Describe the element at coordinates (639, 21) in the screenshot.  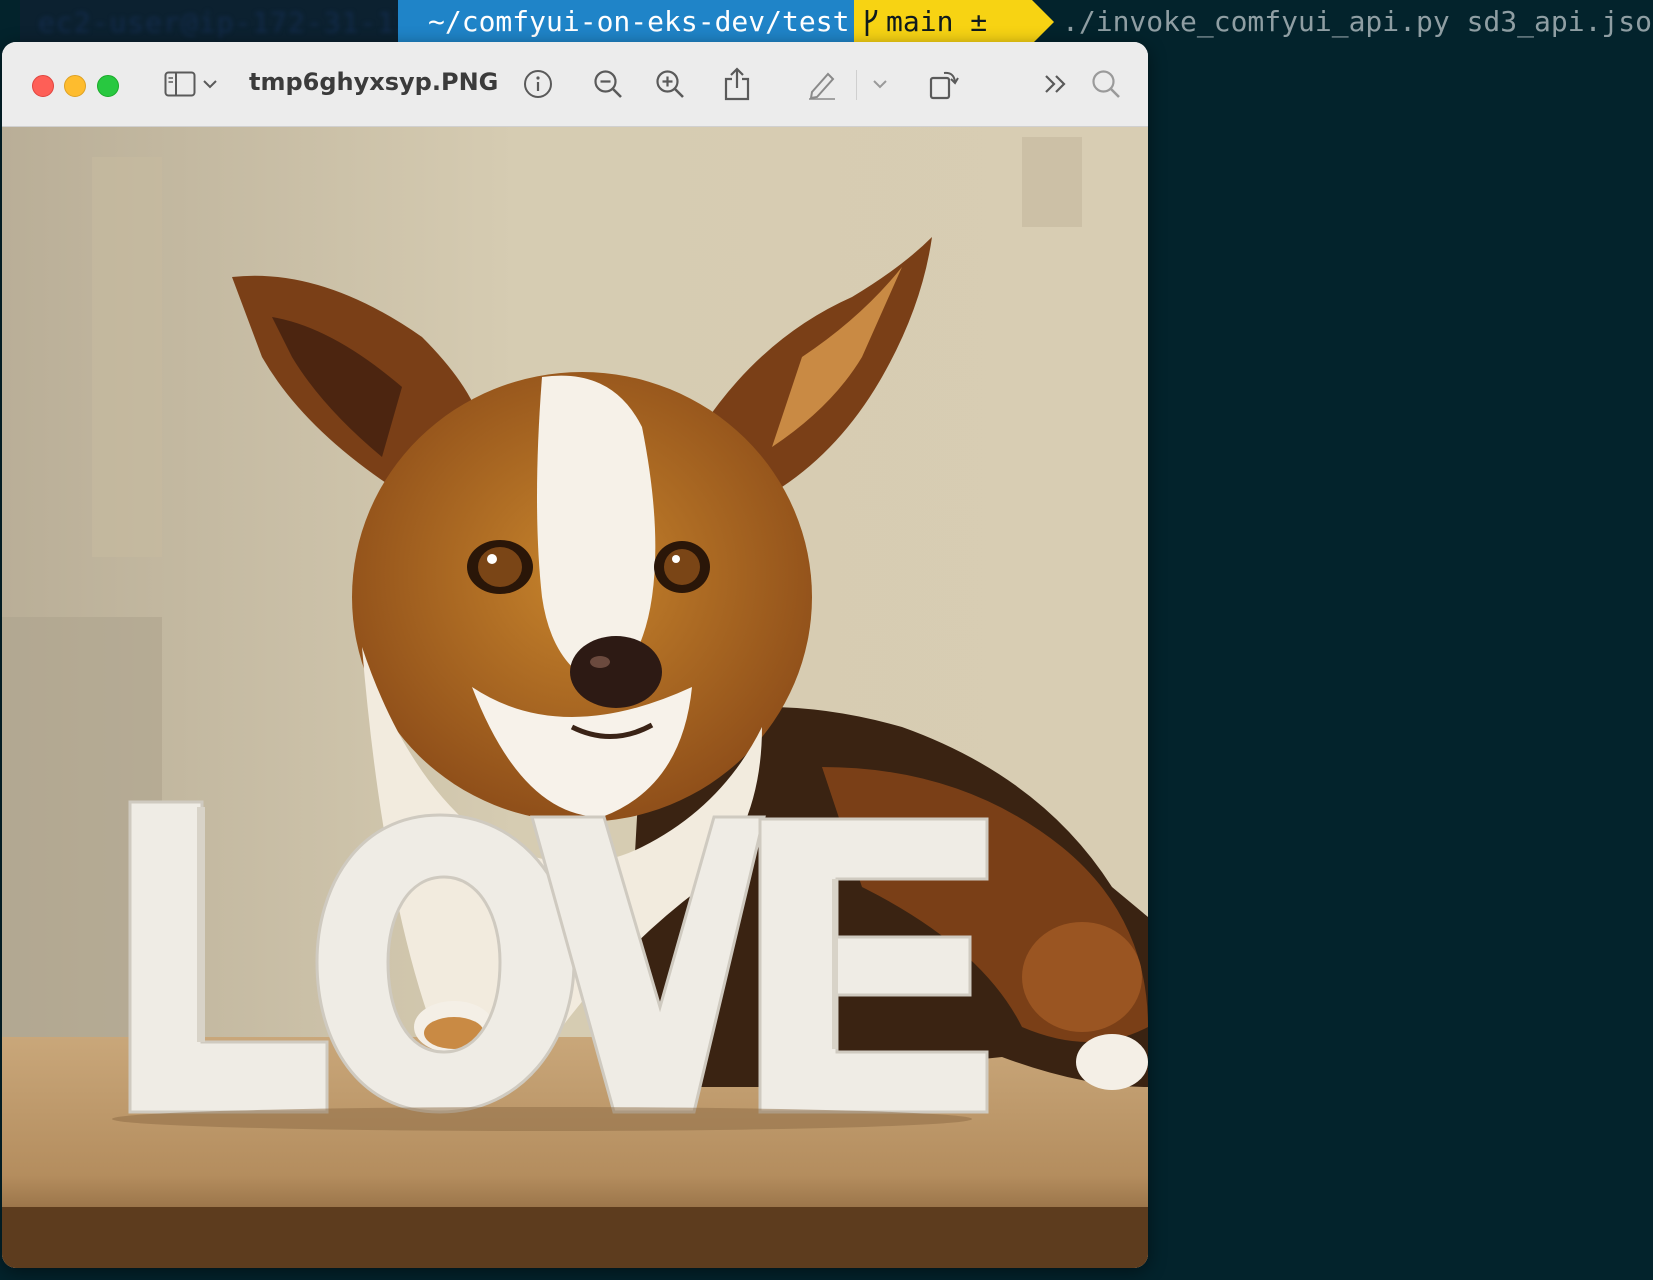
I see `prompt-path-text: ~/comfyui-on-eks-dev/test` at that location.